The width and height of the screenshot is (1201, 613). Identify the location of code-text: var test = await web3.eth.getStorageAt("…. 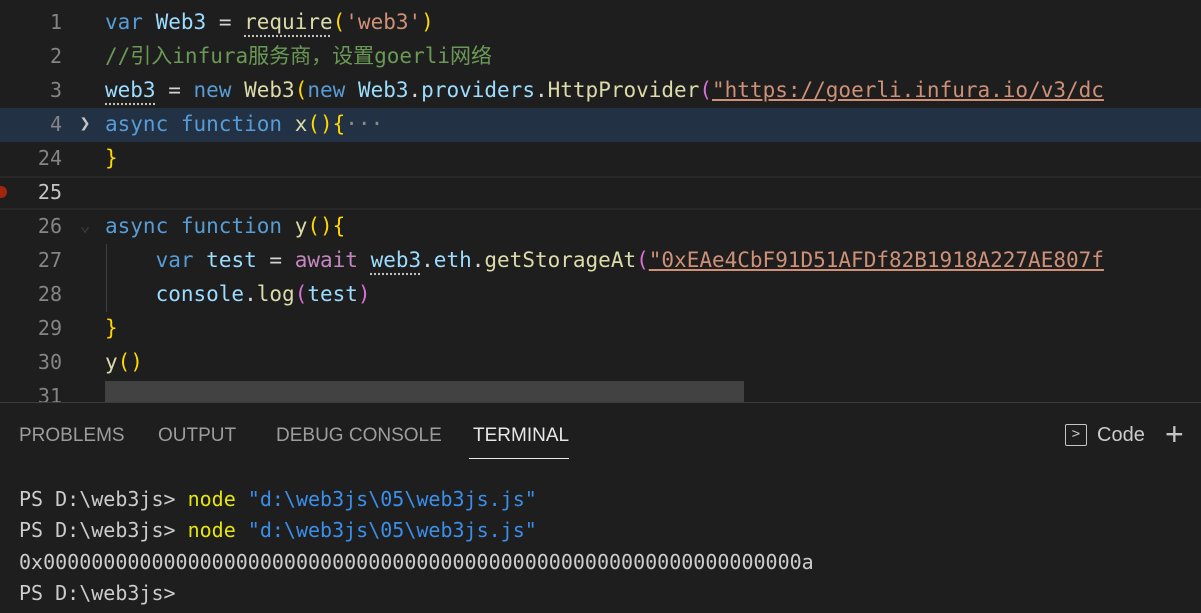
(604, 260).